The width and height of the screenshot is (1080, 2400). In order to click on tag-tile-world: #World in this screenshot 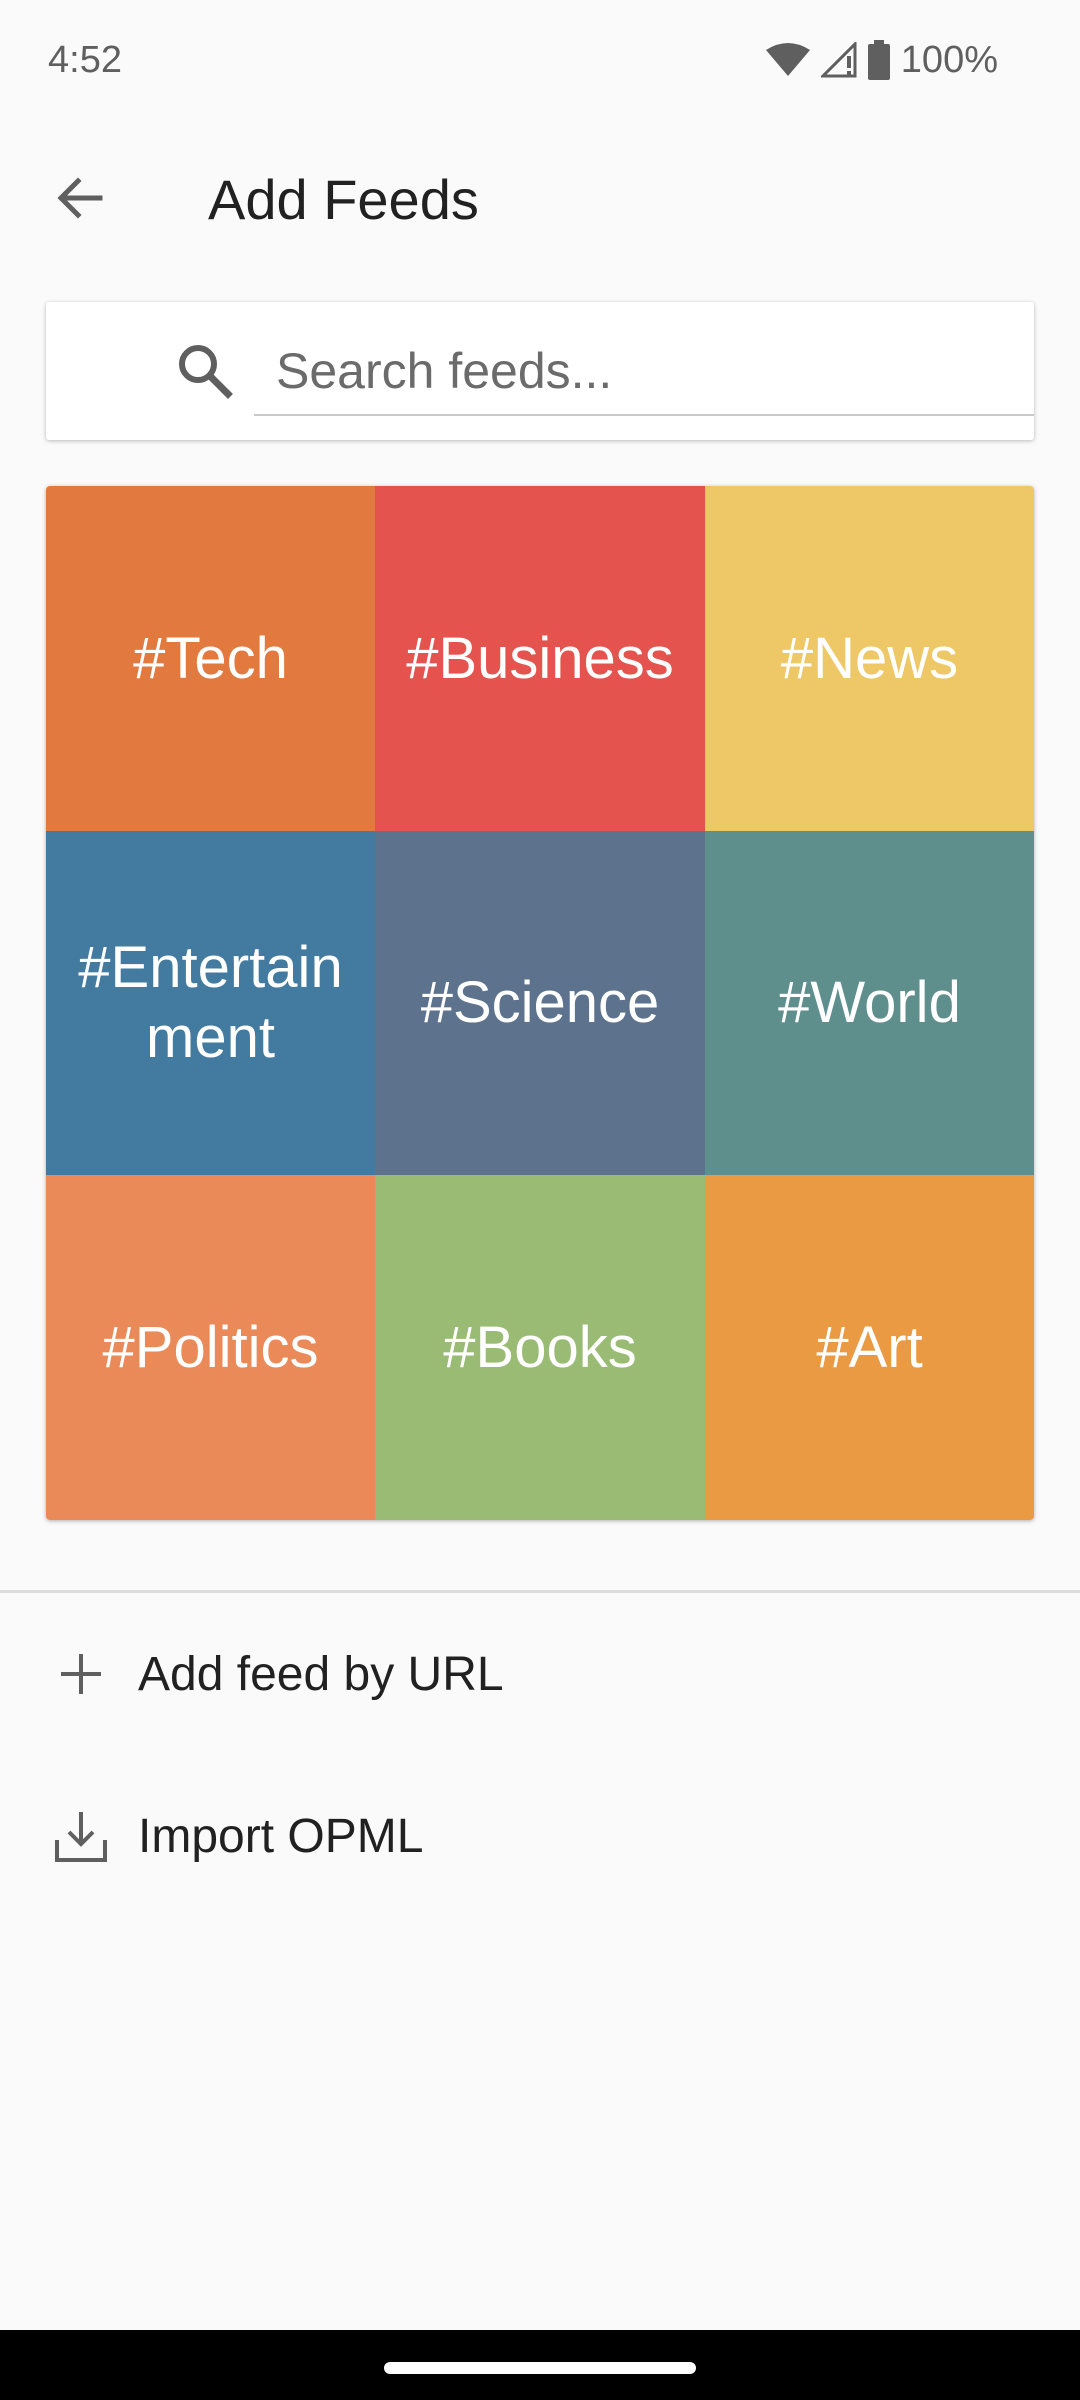, I will do `click(869, 1003)`.